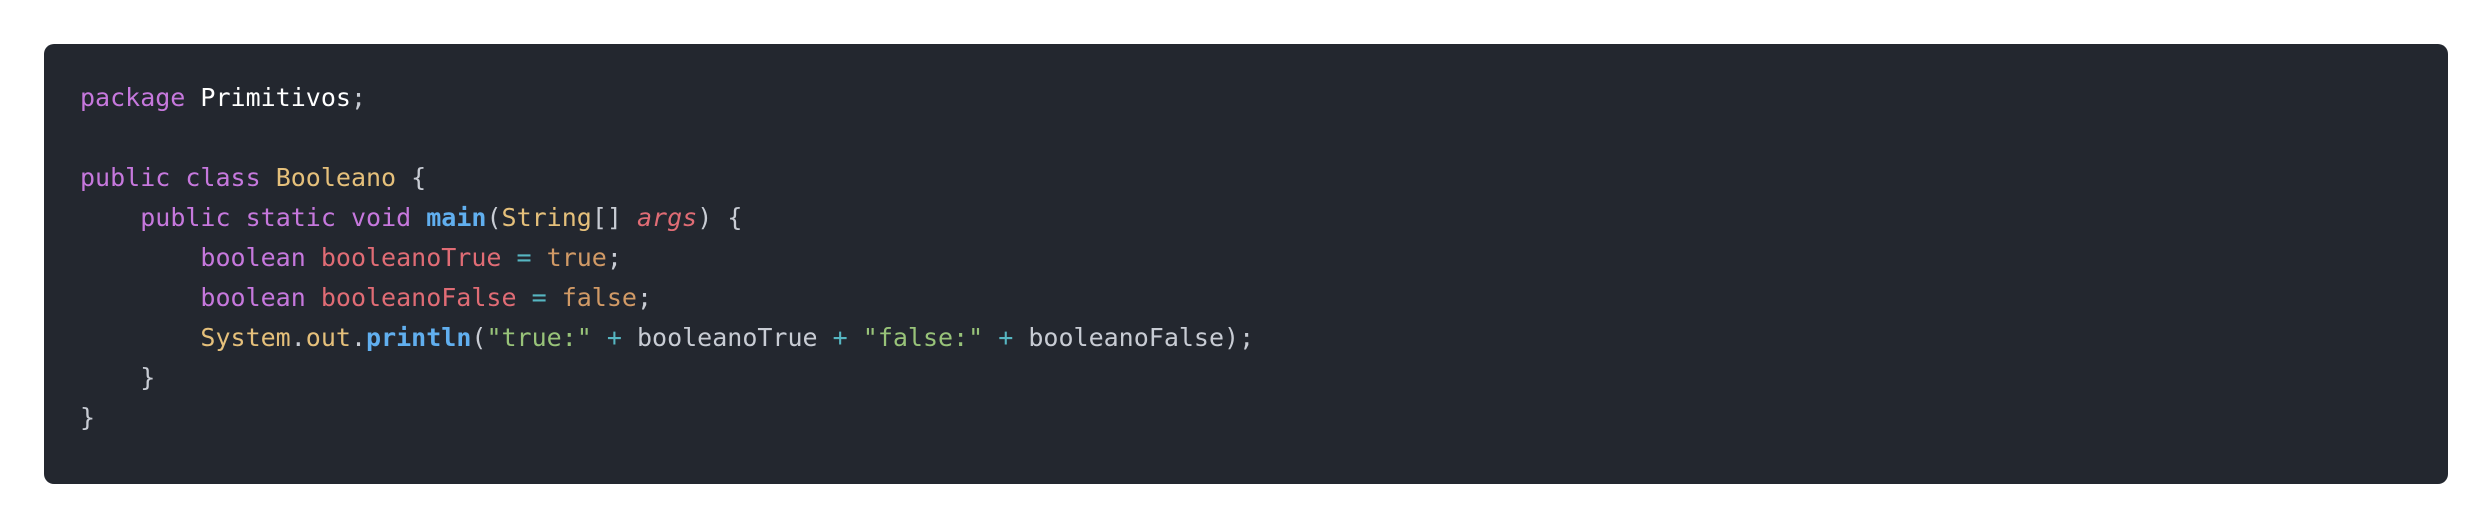 This screenshot has height=528, width=2492. Describe the element at coordinates (328, 337) in the screenshot. I see `code-token: out` at that location.